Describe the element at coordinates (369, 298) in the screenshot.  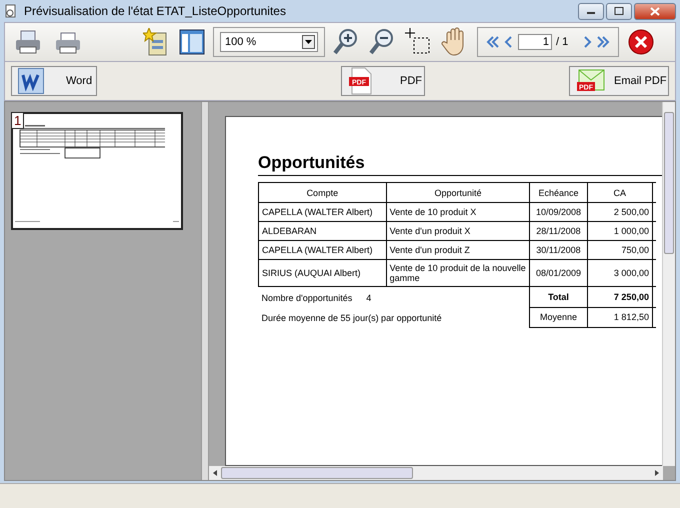
I see `count-value: 4` at that location.